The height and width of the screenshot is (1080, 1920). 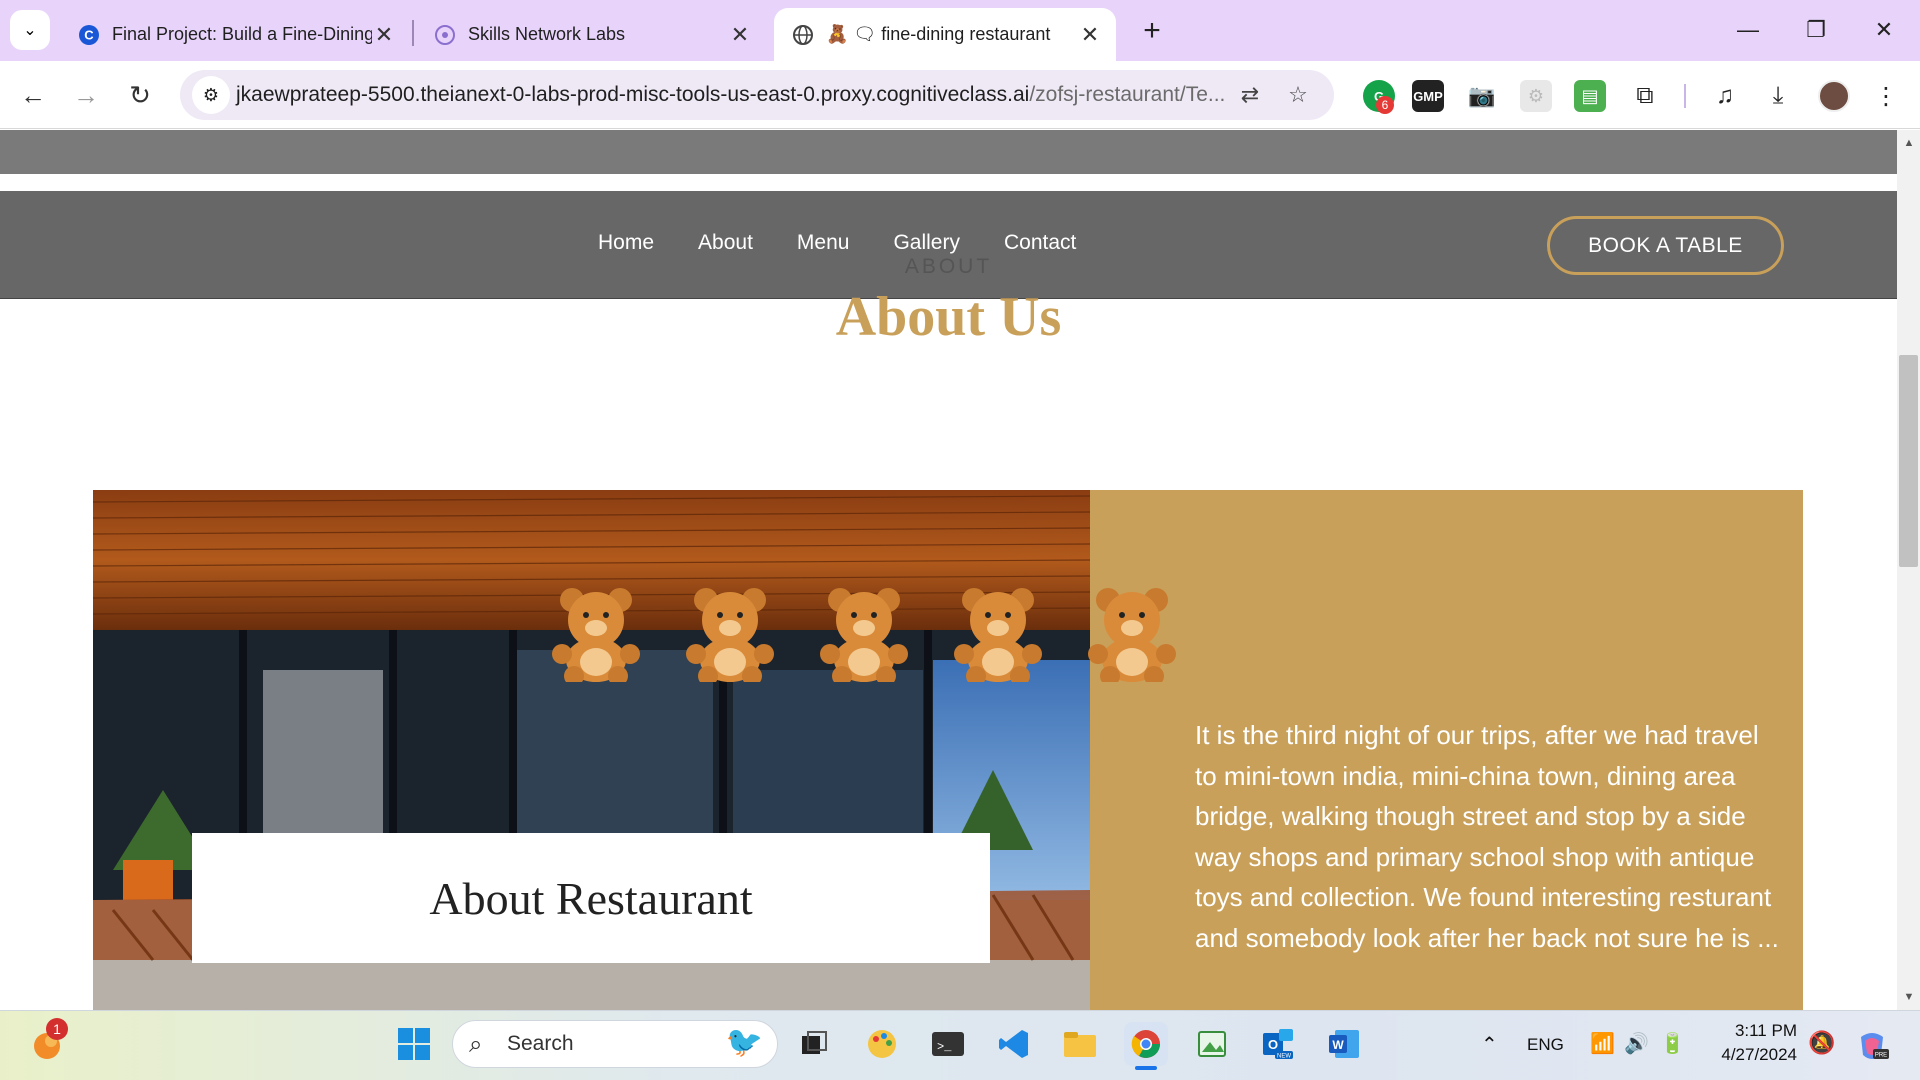 What do you see at coordinates (140, 95) in the screenshot?
I see `reload-button: ↻` at bounding box center [140, 95].